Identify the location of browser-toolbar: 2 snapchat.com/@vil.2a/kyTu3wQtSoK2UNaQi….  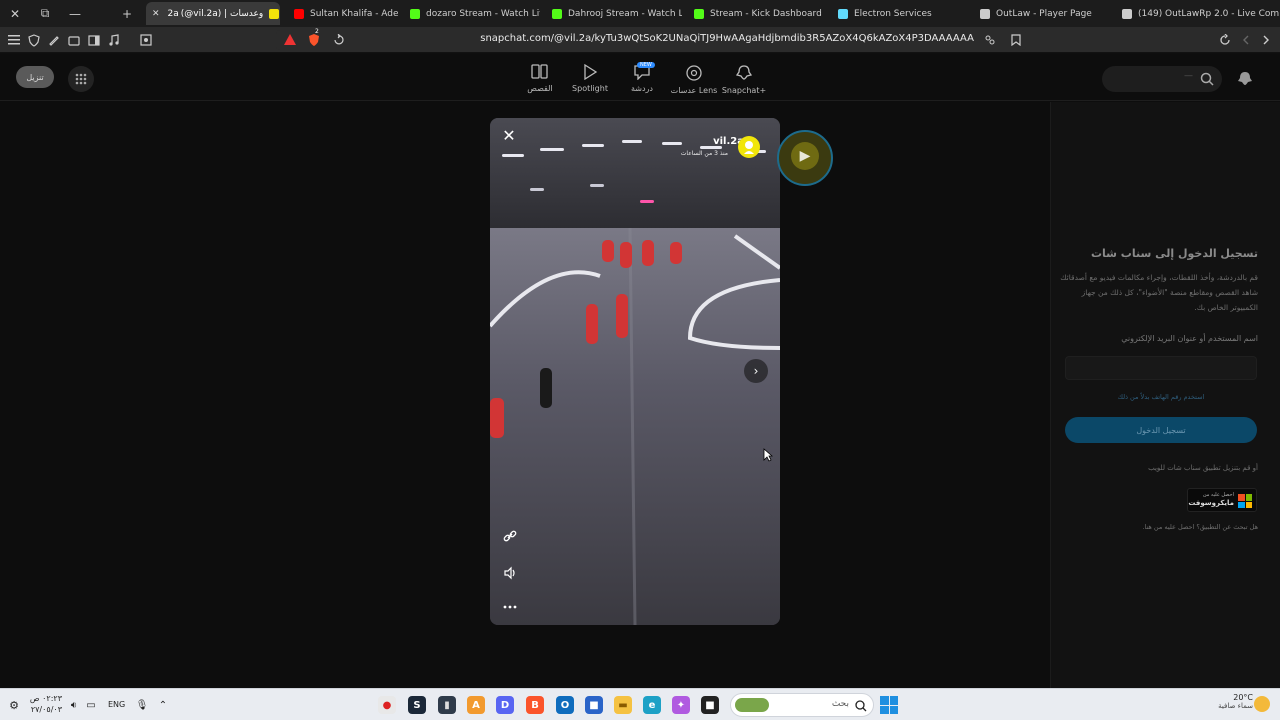
(640, 40).